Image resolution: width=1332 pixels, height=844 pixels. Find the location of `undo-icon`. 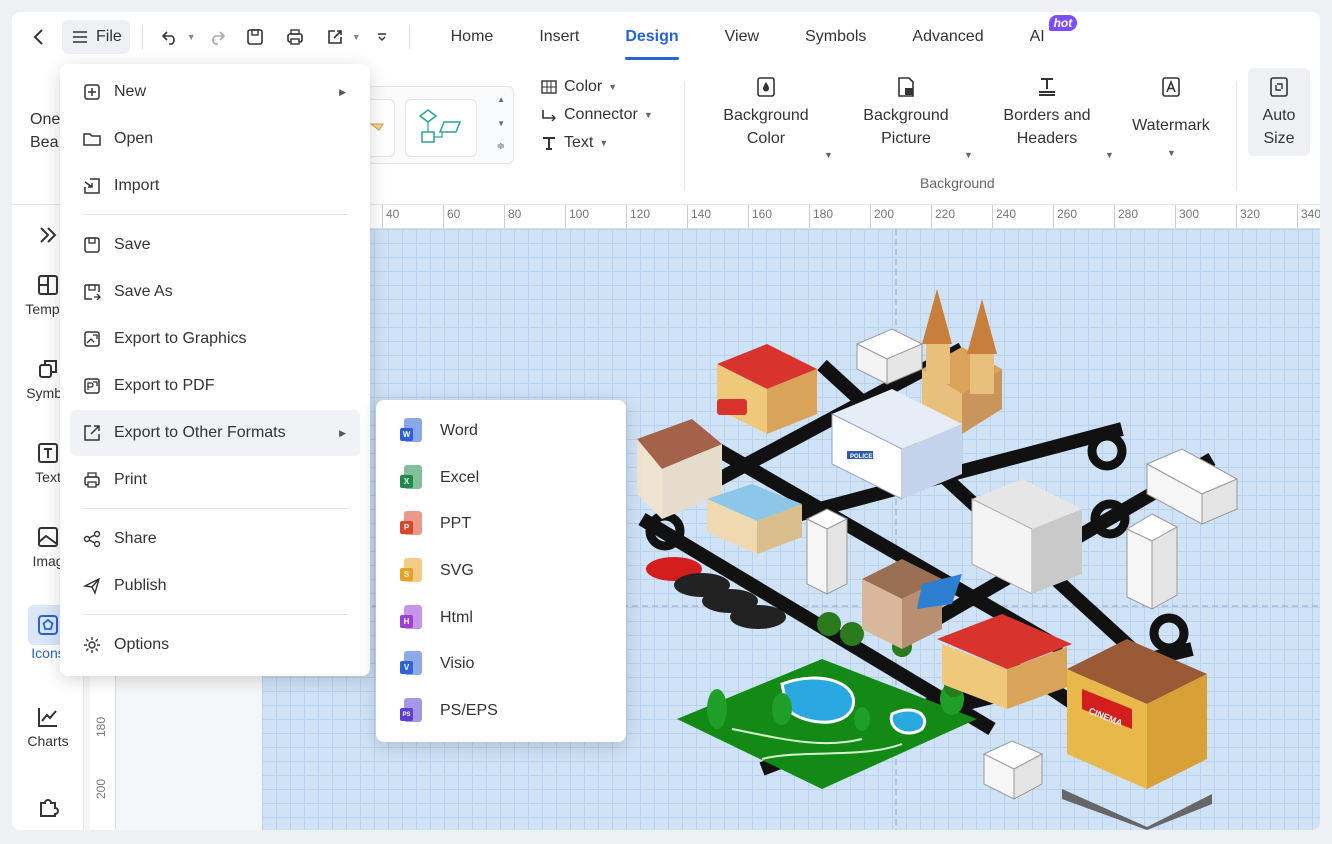

undo-icon is located at coordinates (170, 37).